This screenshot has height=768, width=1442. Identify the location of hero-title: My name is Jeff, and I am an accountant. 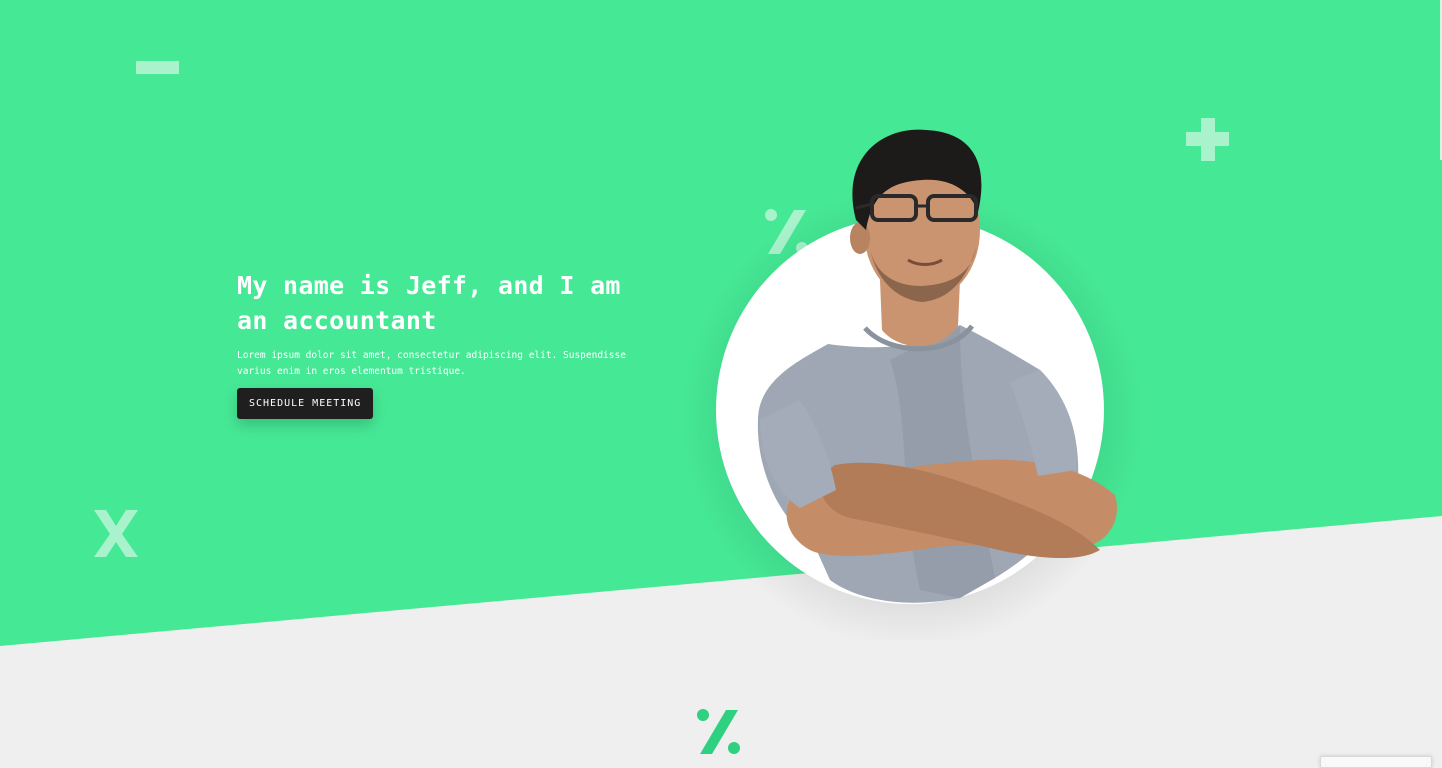
(429, 303).